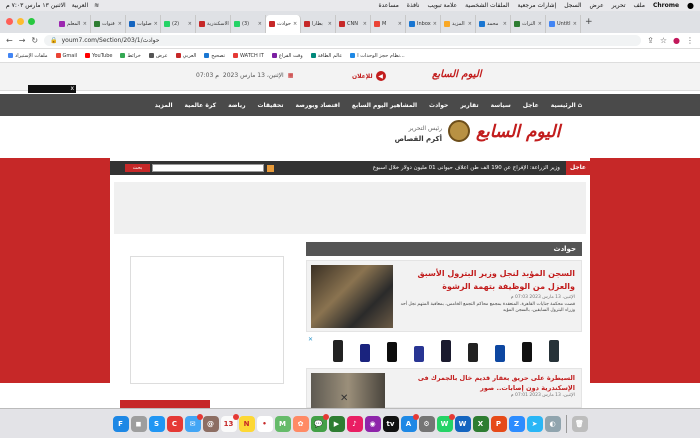 This screenshot has width=700, height=438. What do you see at coordinates (158, 56) in the screenshot?
I see `bookmark-item: عرض` at bounding box center [158, 56].